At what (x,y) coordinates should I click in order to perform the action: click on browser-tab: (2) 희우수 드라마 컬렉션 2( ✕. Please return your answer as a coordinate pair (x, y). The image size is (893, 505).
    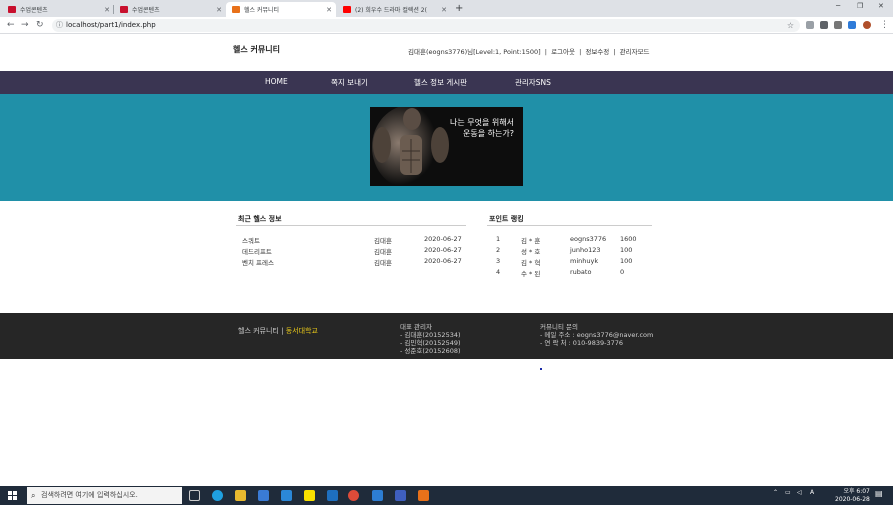
    Looking at the image, I should click on (394, 9).